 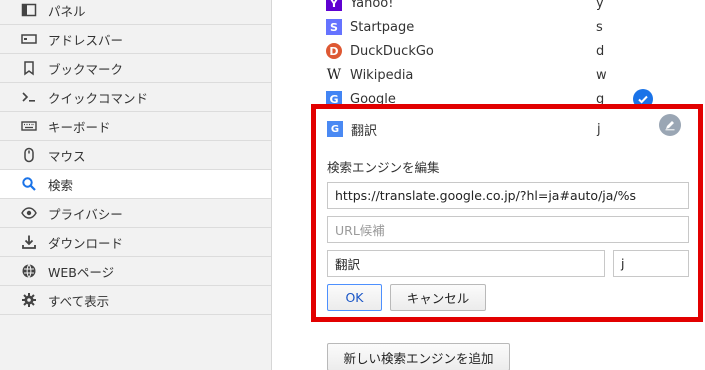 What do you see at coordinates (67, 156) in the screenshot?
I see `sidebar-item-label: マウス` at bounding box center [67, 156].